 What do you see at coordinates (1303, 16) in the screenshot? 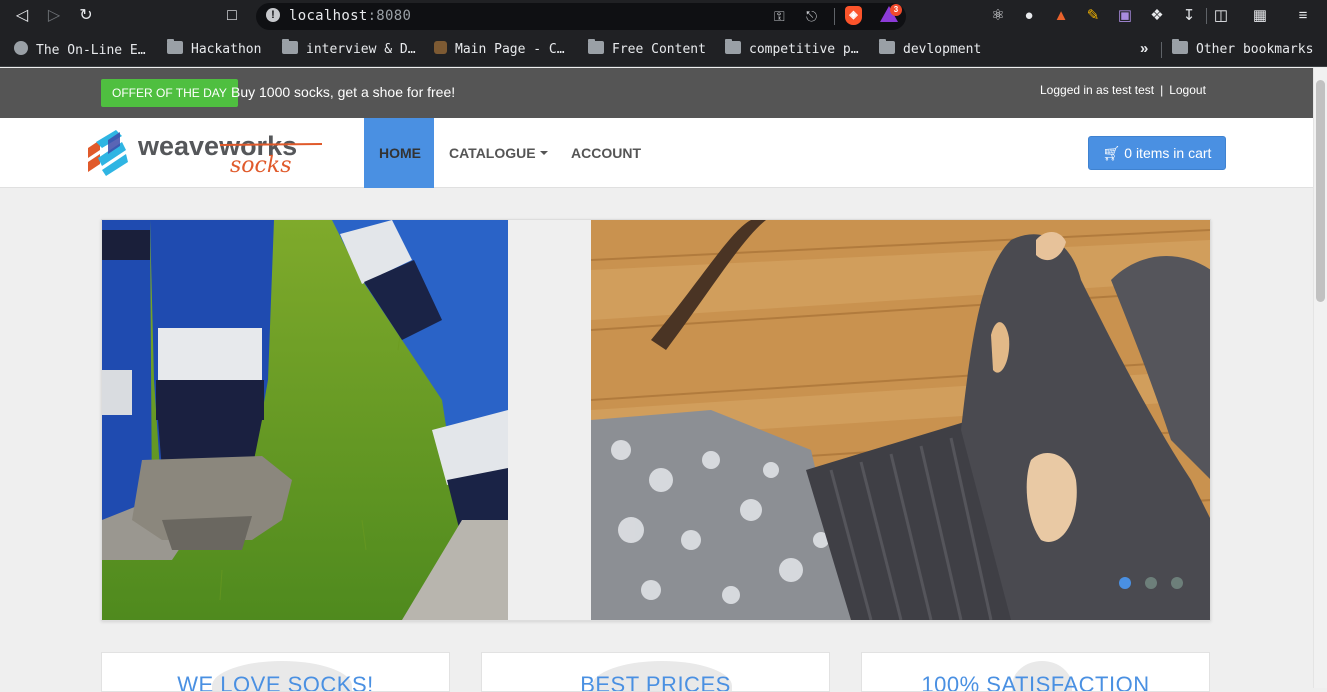
I see `menu-icon: ≡` at bounding box center [1303, 16].